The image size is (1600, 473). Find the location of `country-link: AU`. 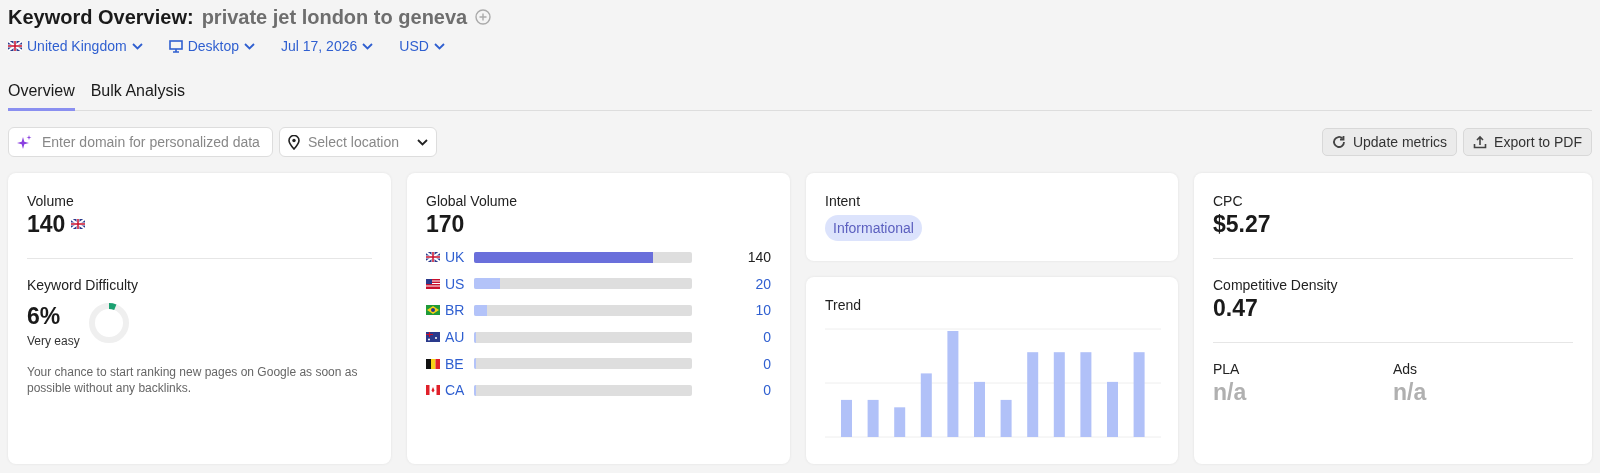

country-link: AU is located at coordinates (450, 337).